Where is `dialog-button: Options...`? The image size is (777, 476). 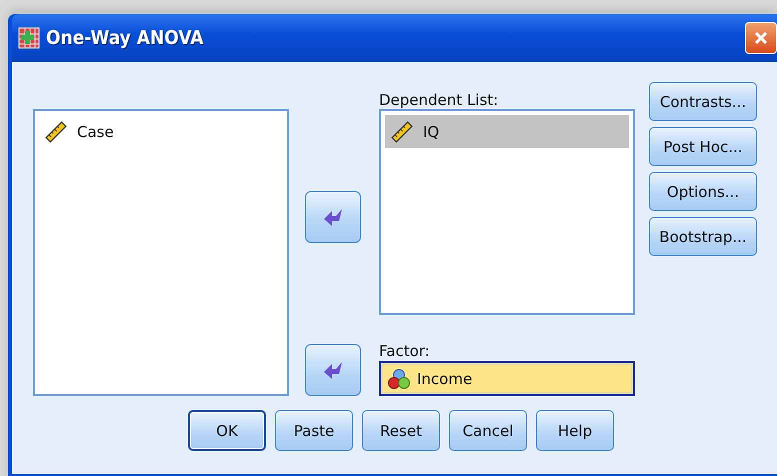
dialog-button: Options... is located at coordinates (703, 191).